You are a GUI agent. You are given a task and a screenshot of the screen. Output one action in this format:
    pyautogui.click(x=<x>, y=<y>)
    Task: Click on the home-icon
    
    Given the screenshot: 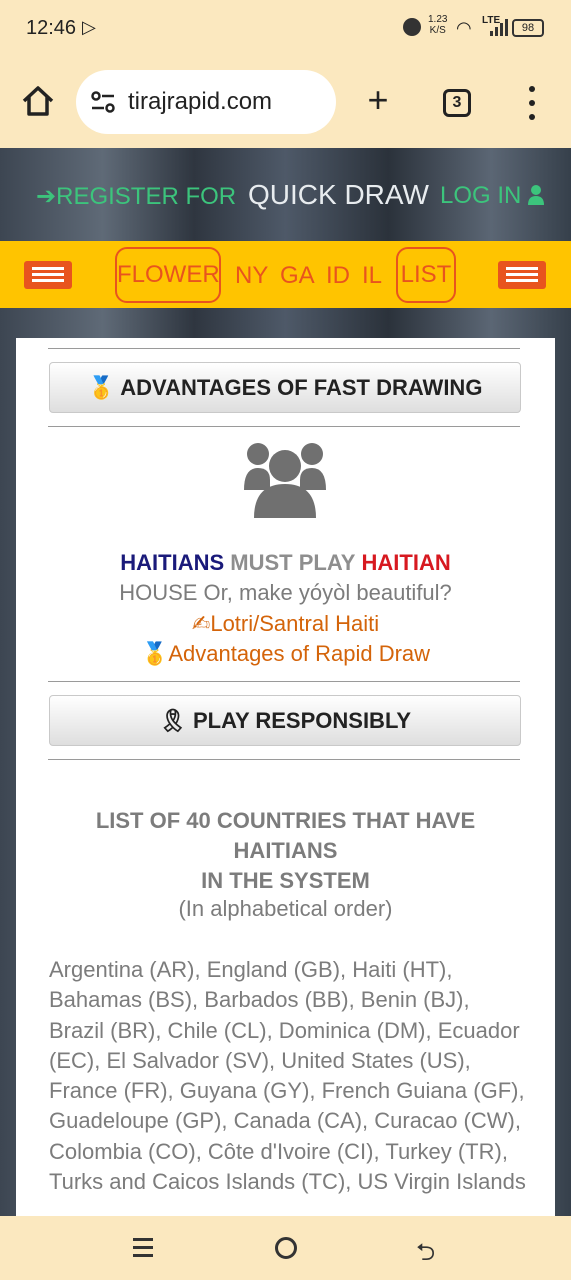 What is the action you would take?
    pyautogui.click(x=38, y=101)
    